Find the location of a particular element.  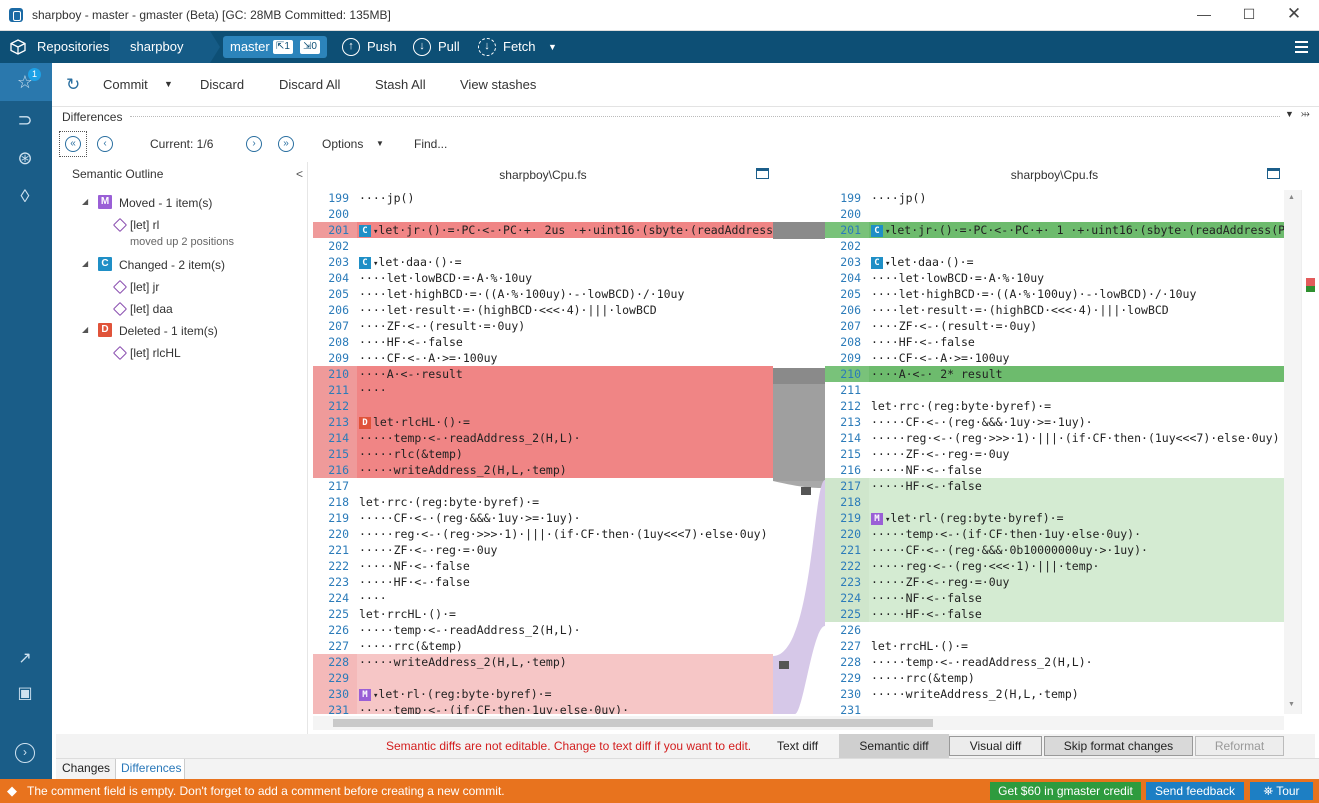

push-icon: ↑ is located at coordinates (351, 47).